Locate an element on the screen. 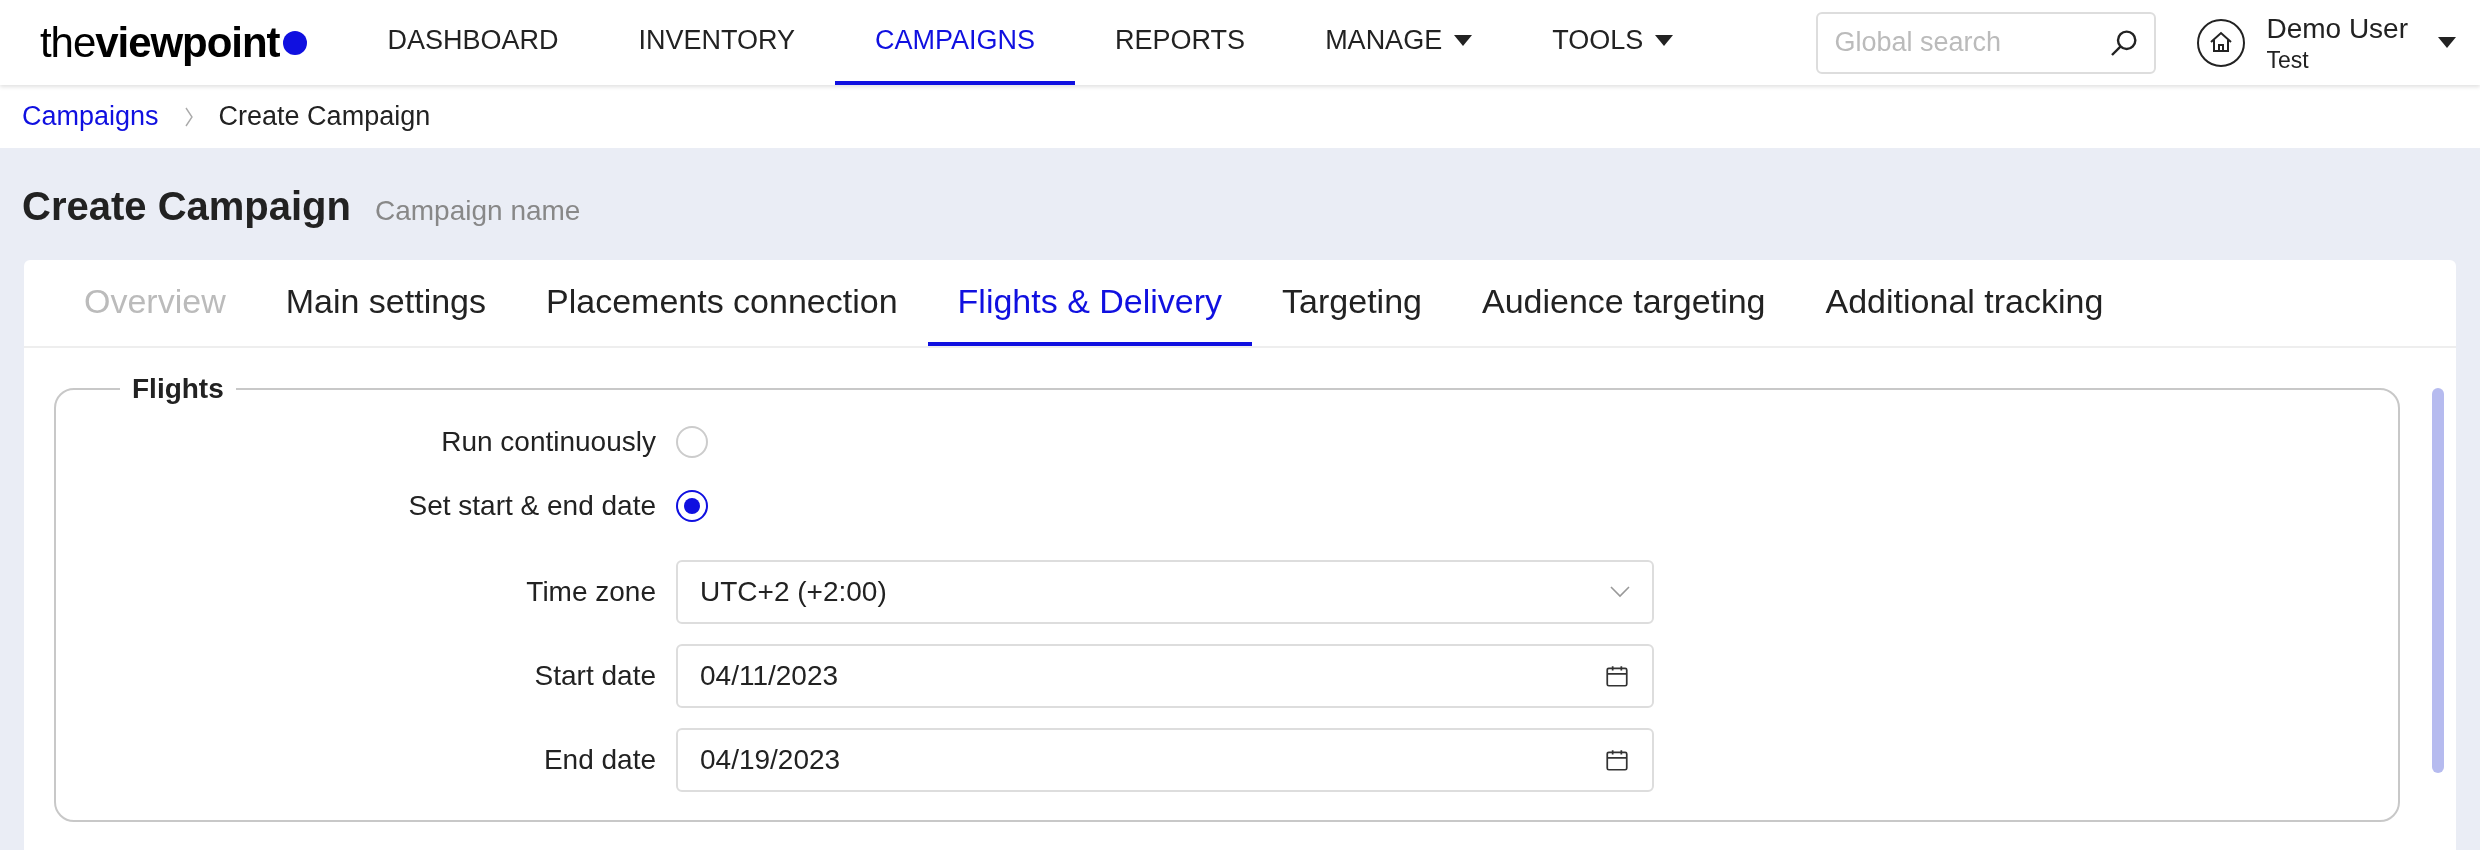 The width and height of the screenshot is (2480, 850). radio-label: Set start & end date is located at coordinates (531, 506).